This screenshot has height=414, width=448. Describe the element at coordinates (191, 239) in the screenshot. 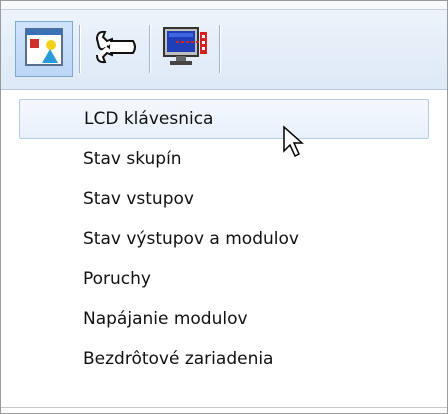

I see `menu-item-label: Stav výstupov a modulov` at that location.